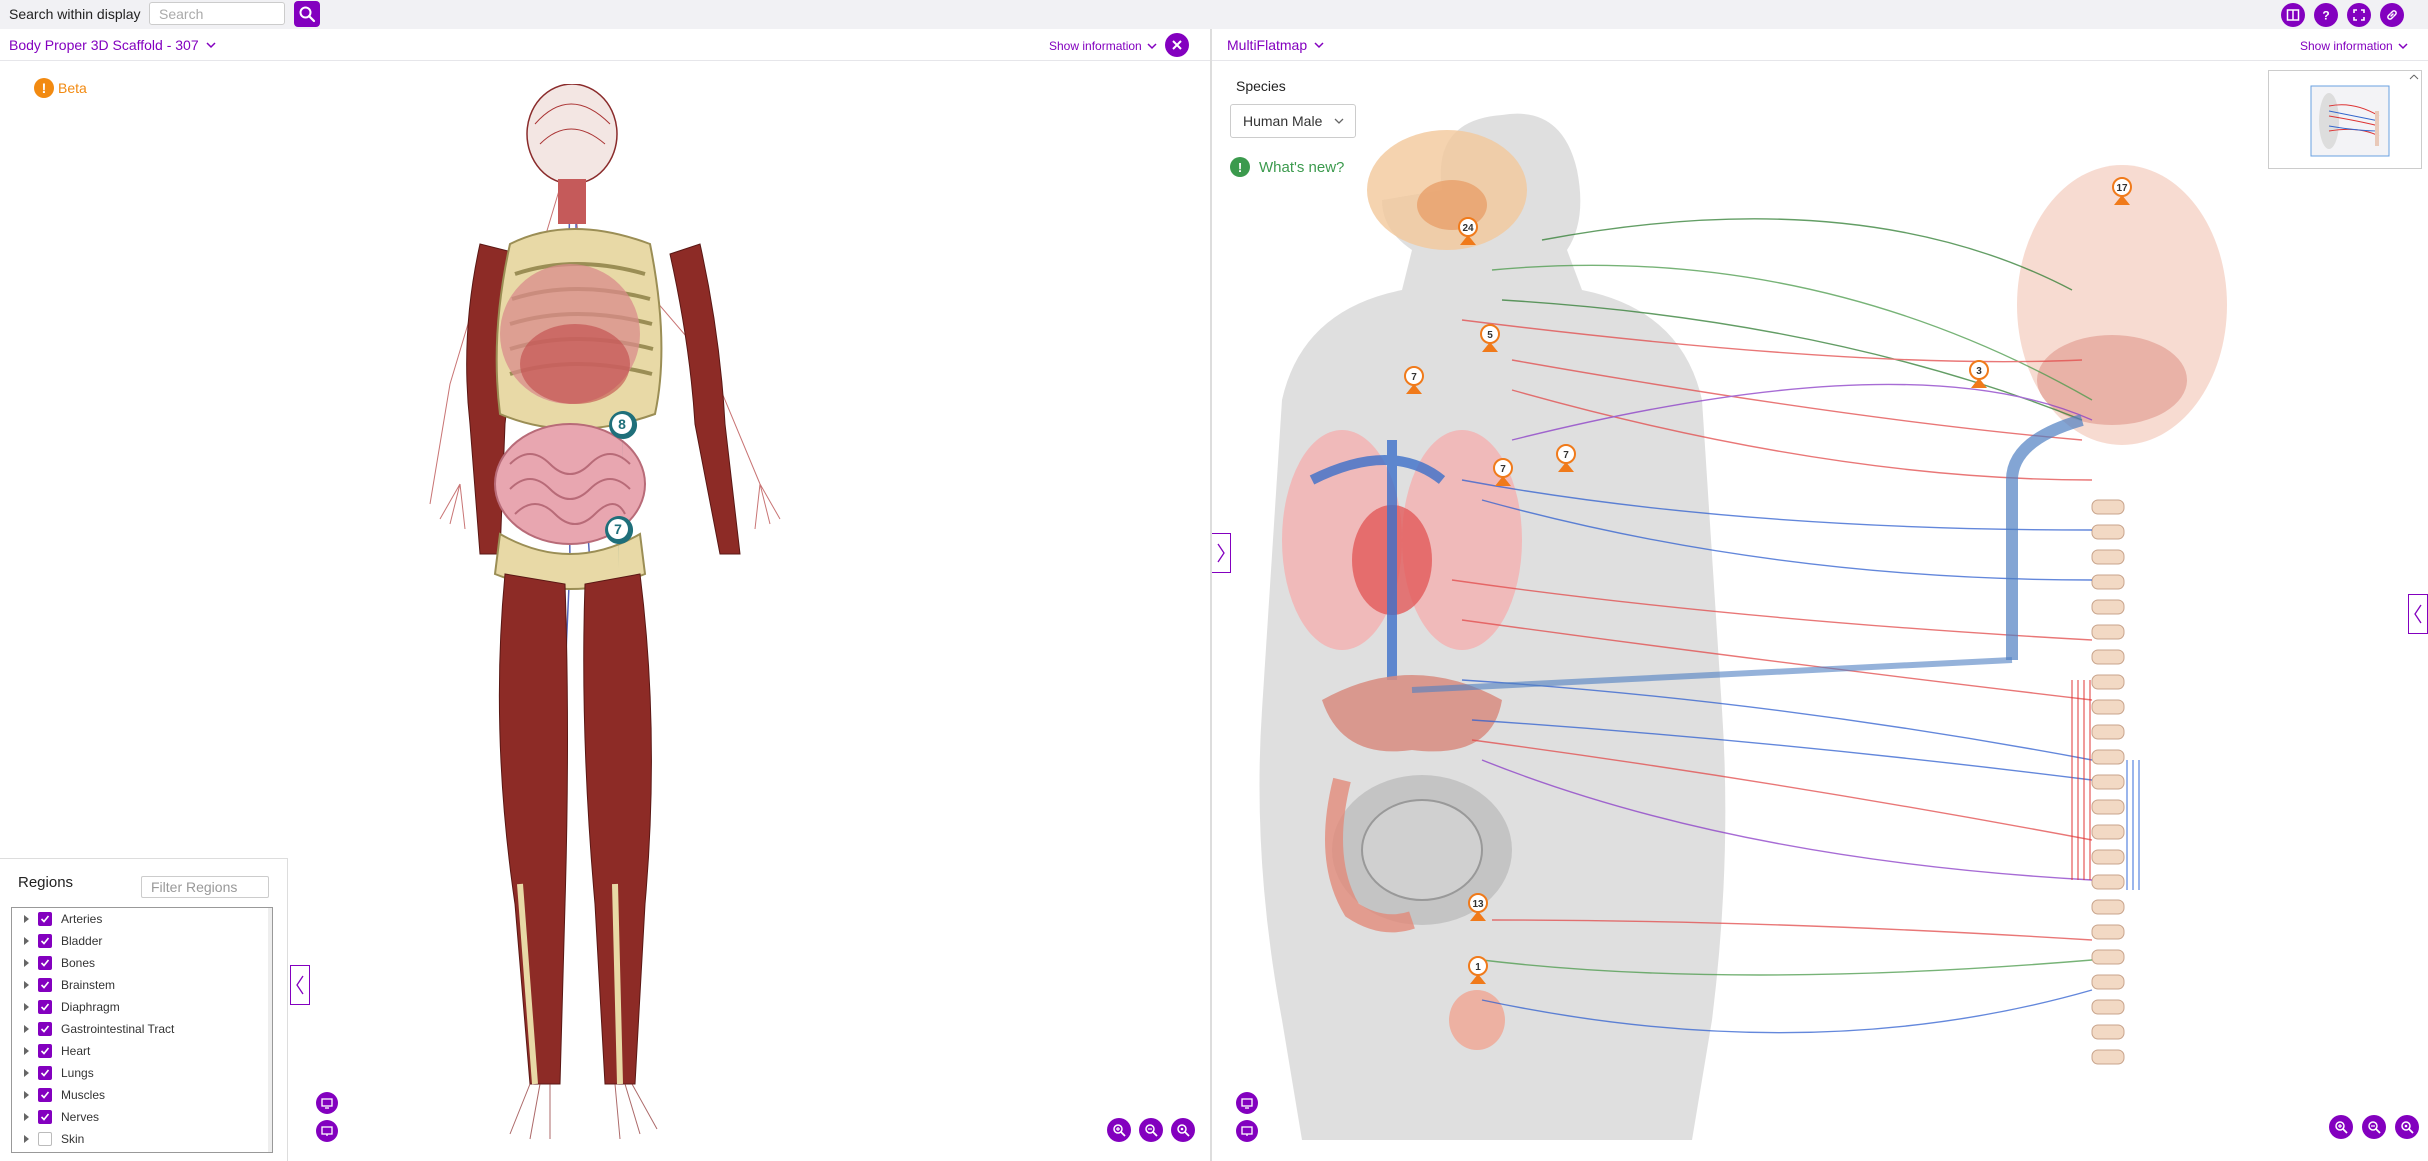  Describe the element at coordinates (1468, 228) in the screenshot. I see `flatmap-marker-label: 24` at that location.